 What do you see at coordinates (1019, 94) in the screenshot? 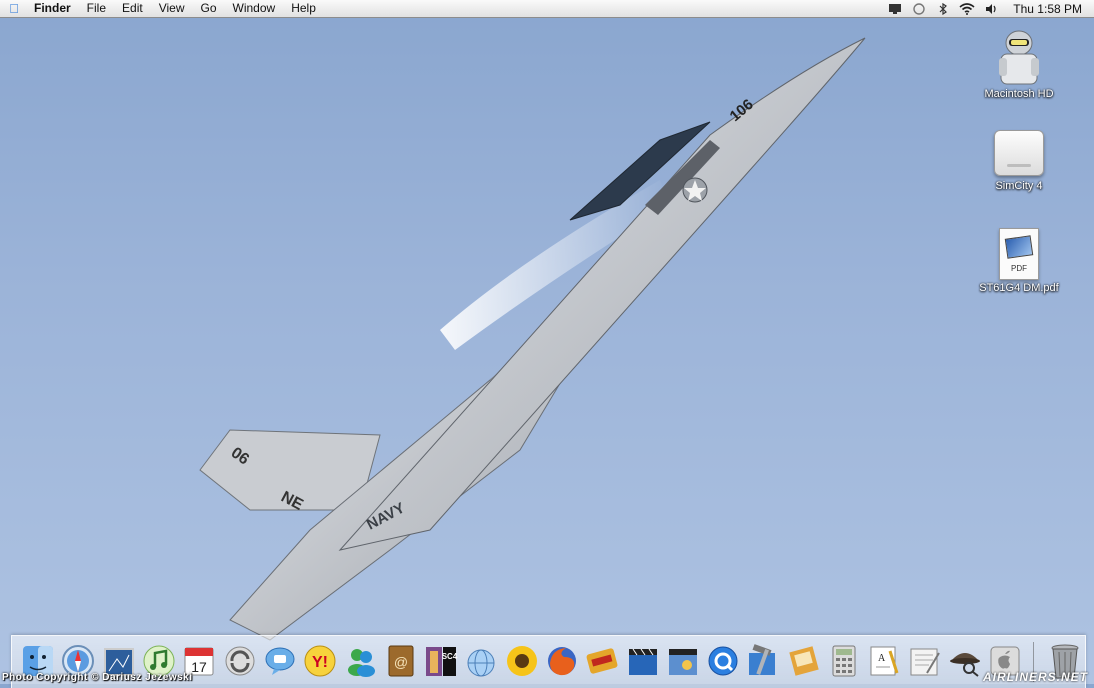
I see `desktop-icon-label: Macintosh HD` at bounding box center [1019, 94].